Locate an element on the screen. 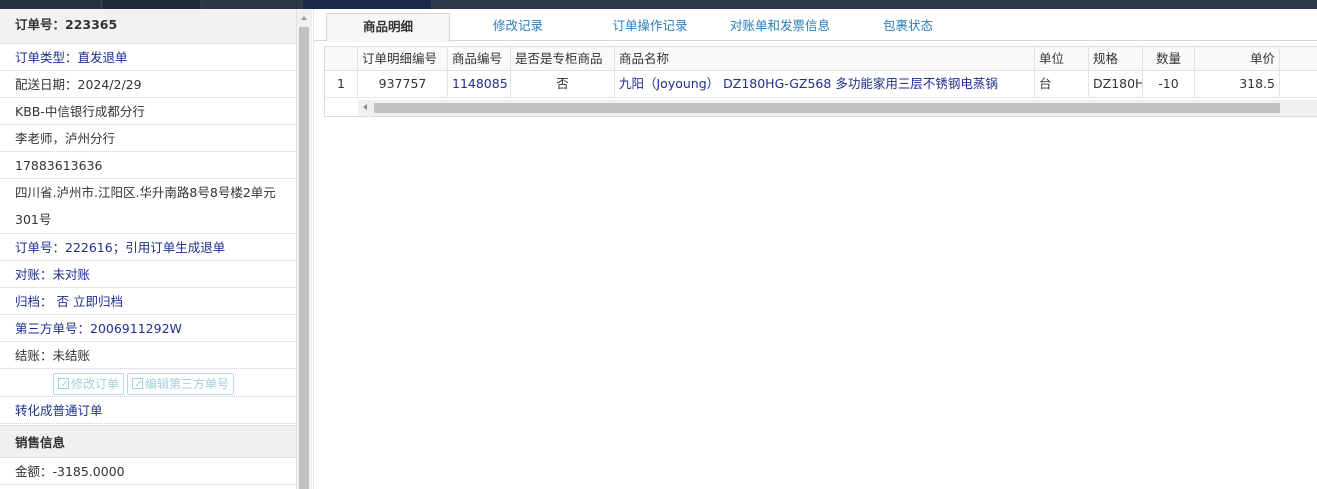 The height and width of the screenshot is (489, 1317). action-buttons: 修改订单 编辑第三方单号 is located at coordinates (149, 383).